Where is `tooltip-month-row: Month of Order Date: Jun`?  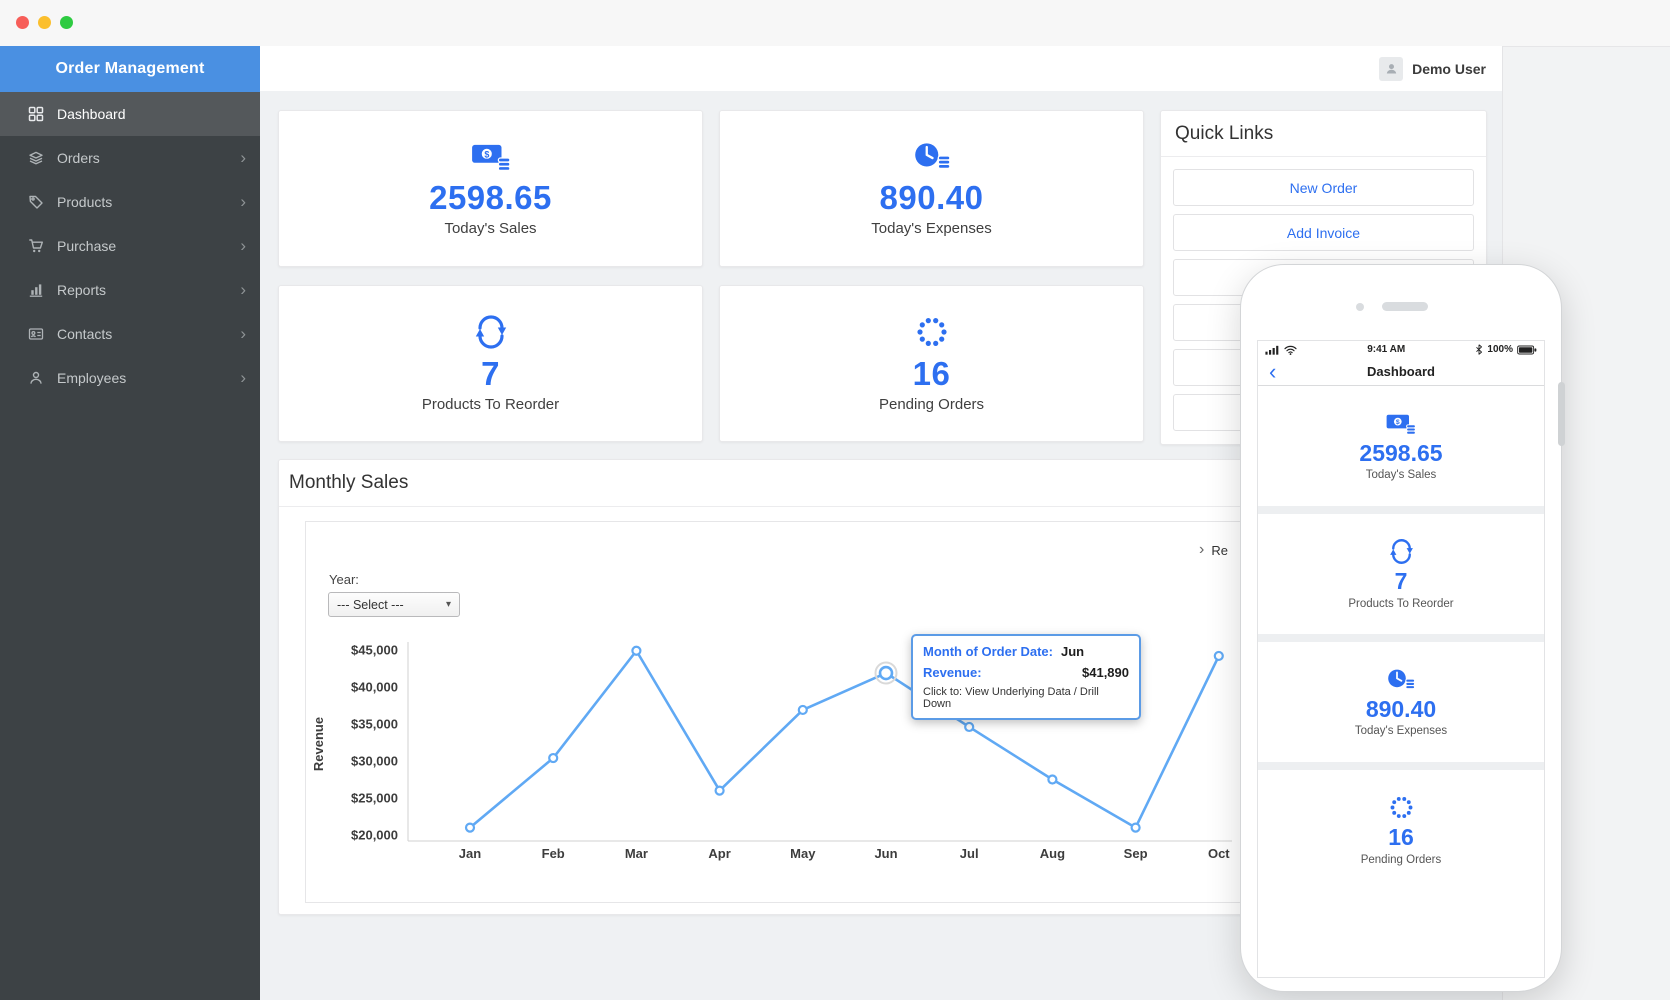 tooltip-month-row: Month of Order Date: Jun is located at coordinates (1026, 651).